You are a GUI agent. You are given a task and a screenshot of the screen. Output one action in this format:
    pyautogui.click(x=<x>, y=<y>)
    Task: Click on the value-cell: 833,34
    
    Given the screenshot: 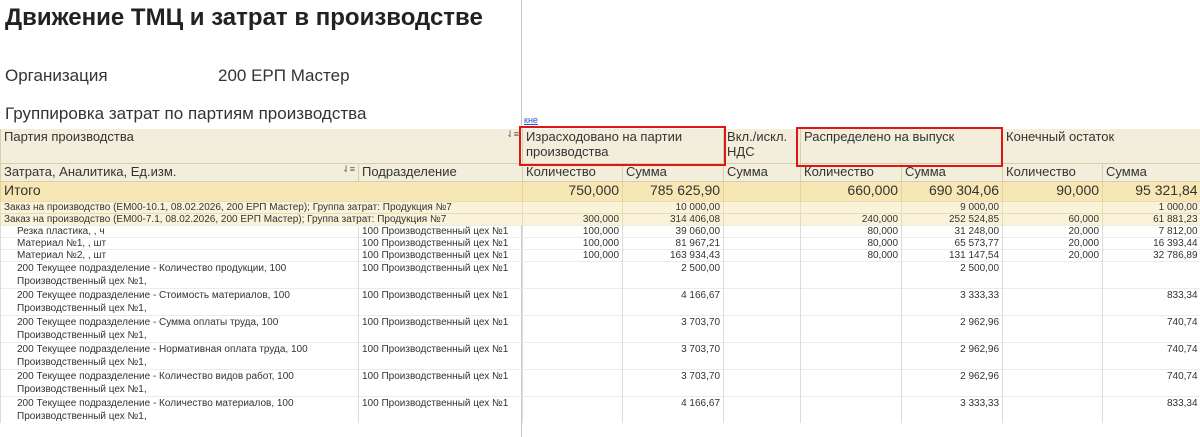 What is the action you would take?
    pyautogui.click(x=1151, y=302)
    